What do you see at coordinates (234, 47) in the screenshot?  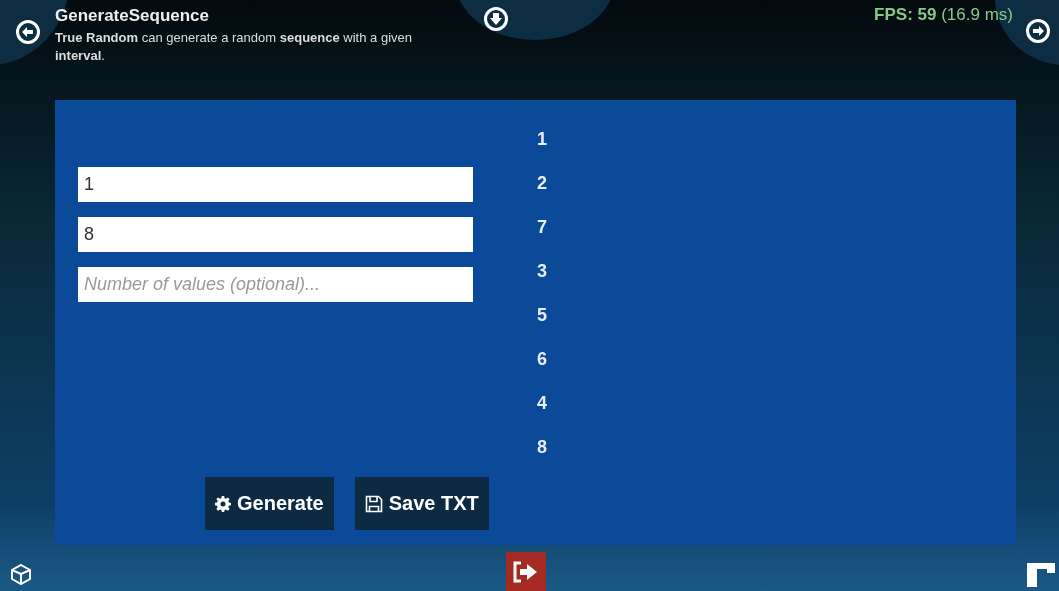 I see `description-text: True Random can generate a random sequence with a given interval.` at bounding box center [234, 47].